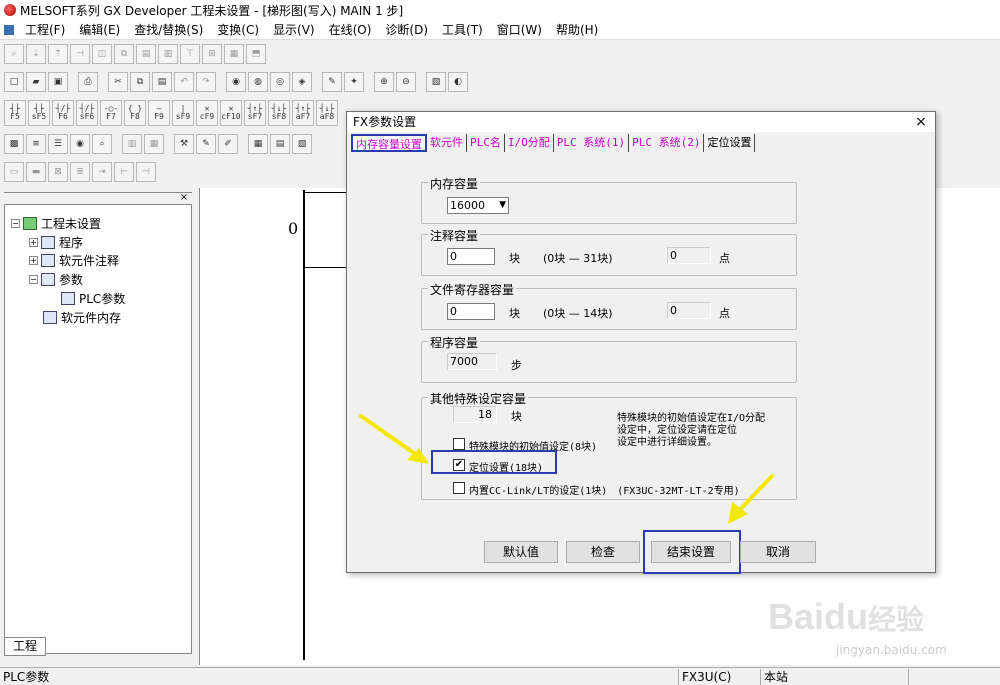 The width and height of the screenshot is (1000, 685). I want to click on write-icon: ✎, so click(206, 144).